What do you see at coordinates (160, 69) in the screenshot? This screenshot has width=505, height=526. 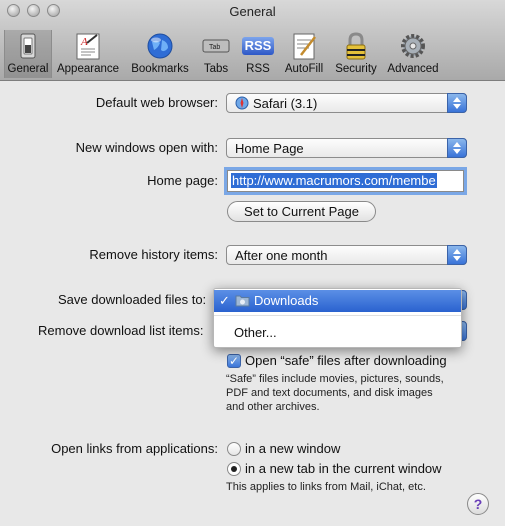 I see `tab-bookmarks-label: Bookmarks` at bounding box center [160, 69].